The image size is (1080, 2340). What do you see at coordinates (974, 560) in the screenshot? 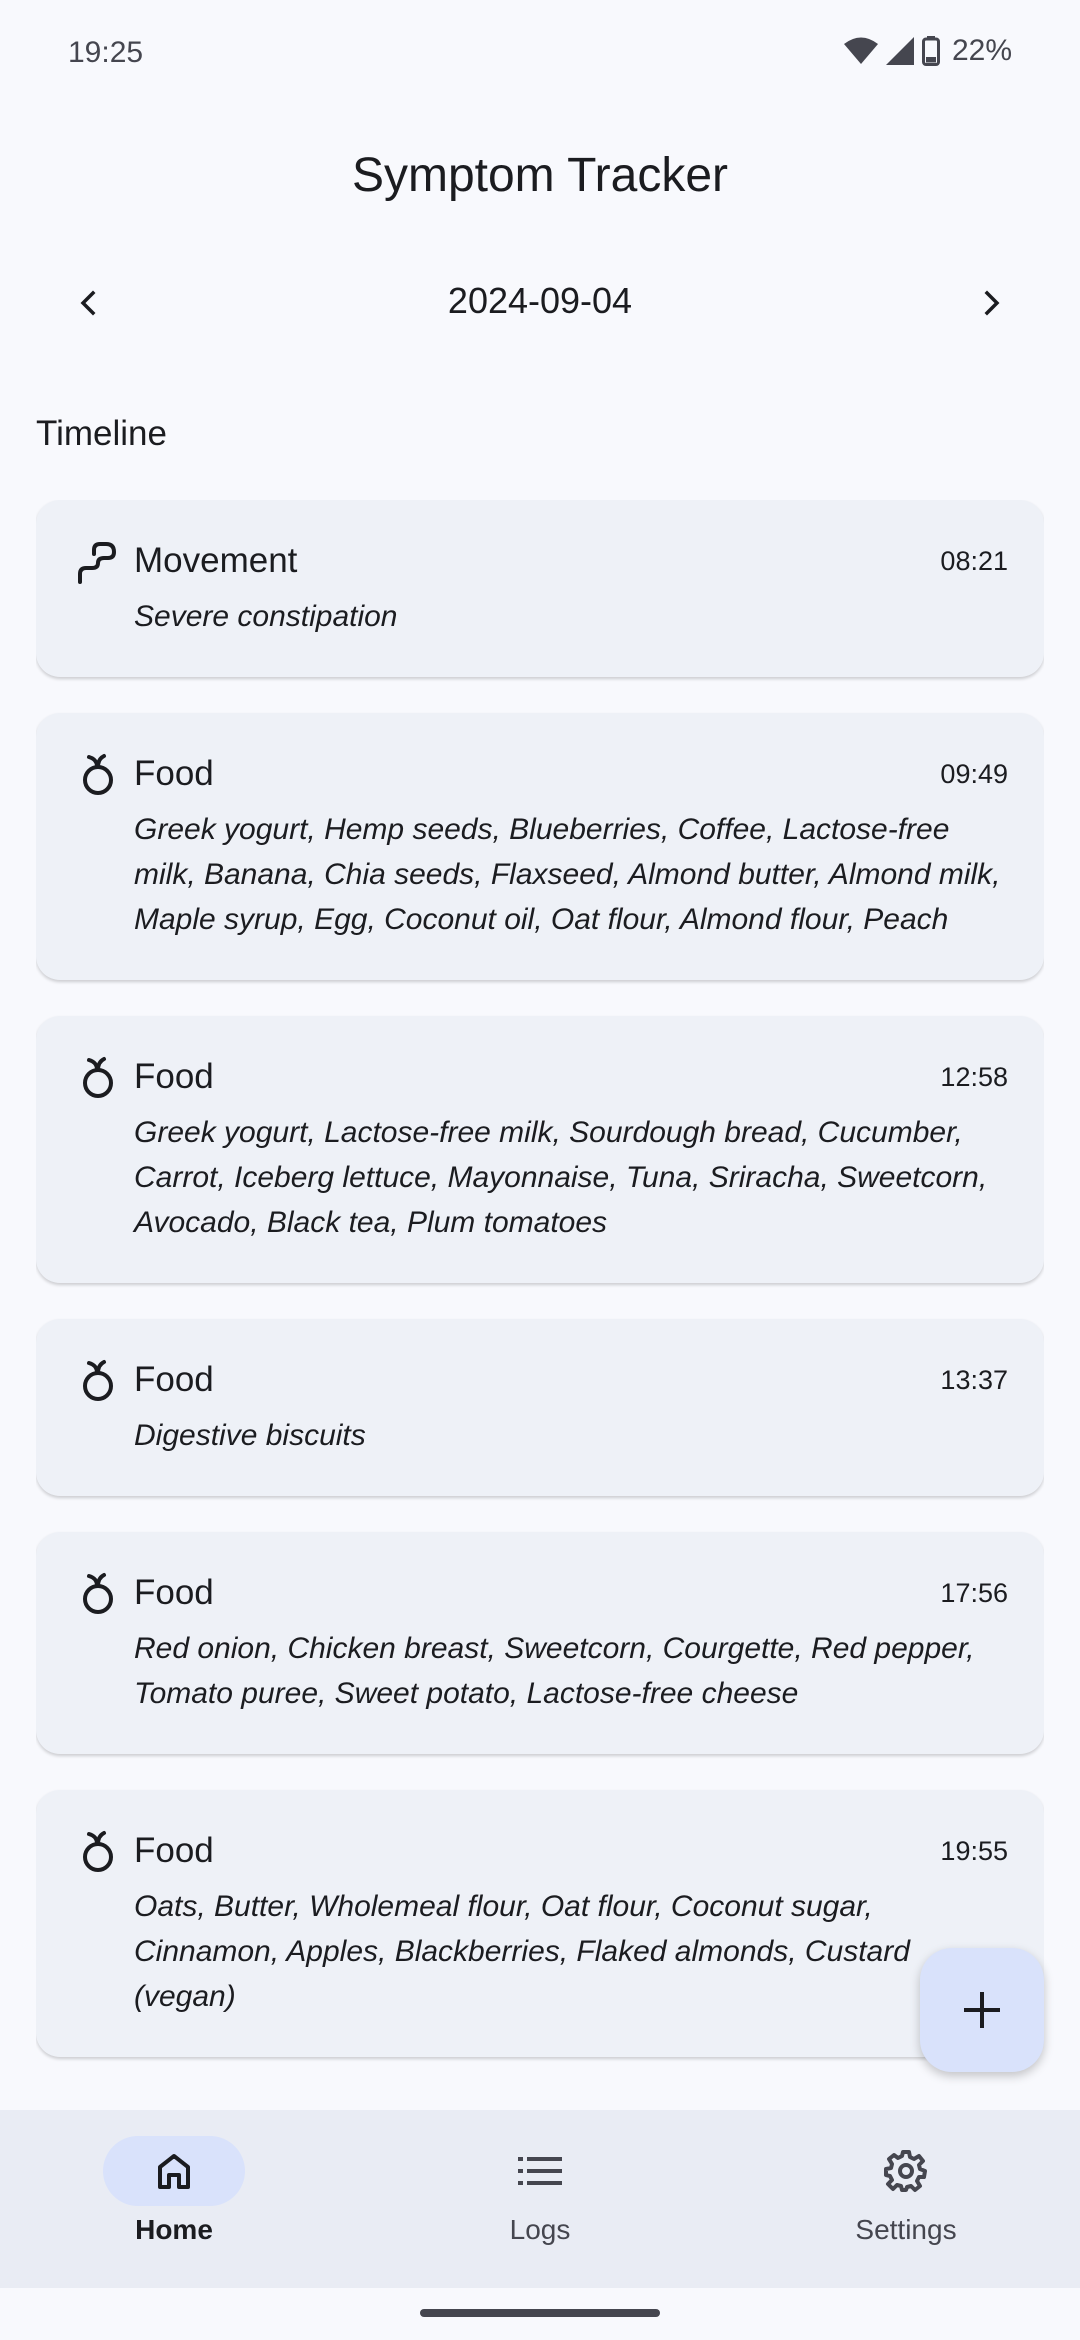
I see `entry-time: 08:21` at bounding box center [974, 560].